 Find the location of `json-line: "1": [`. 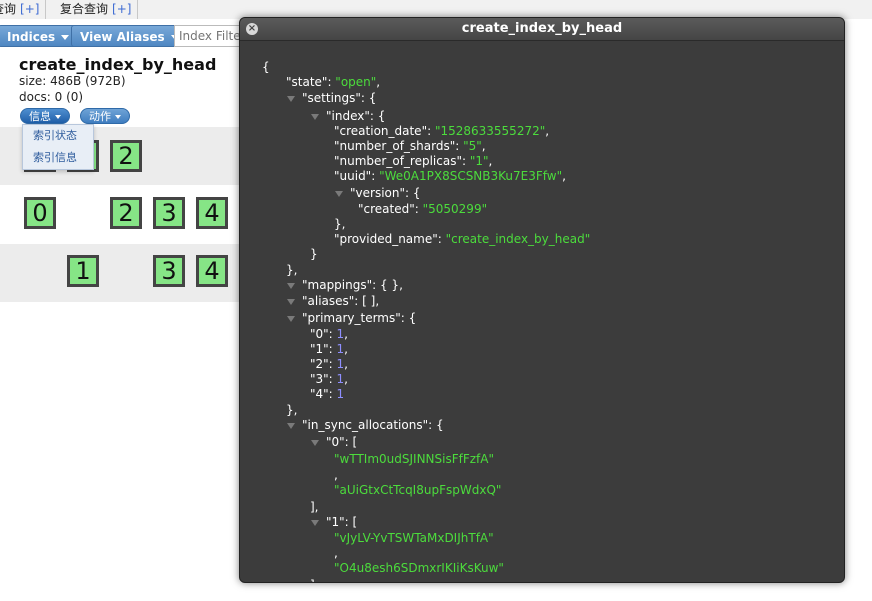

json-line: "1": [ is located at coordinates (342, 522).